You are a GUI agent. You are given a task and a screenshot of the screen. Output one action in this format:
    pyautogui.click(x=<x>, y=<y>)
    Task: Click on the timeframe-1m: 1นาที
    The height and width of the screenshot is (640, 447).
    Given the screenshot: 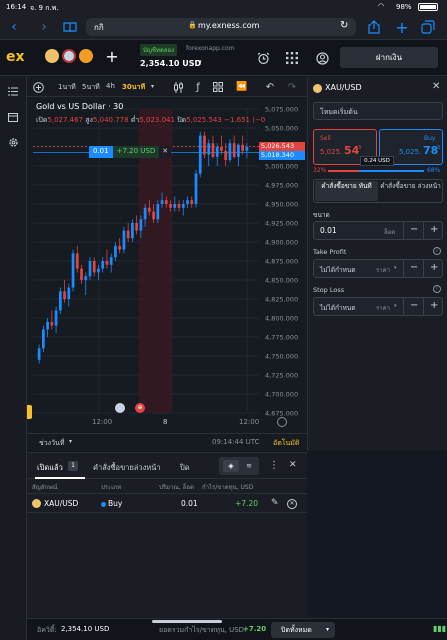 What is the action you would take?
    pyautogui.click(x=67, y=87)
    